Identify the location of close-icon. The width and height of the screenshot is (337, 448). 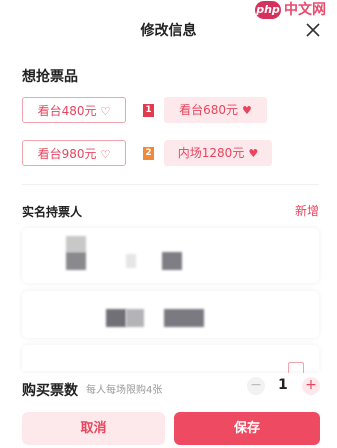
(313, 30).